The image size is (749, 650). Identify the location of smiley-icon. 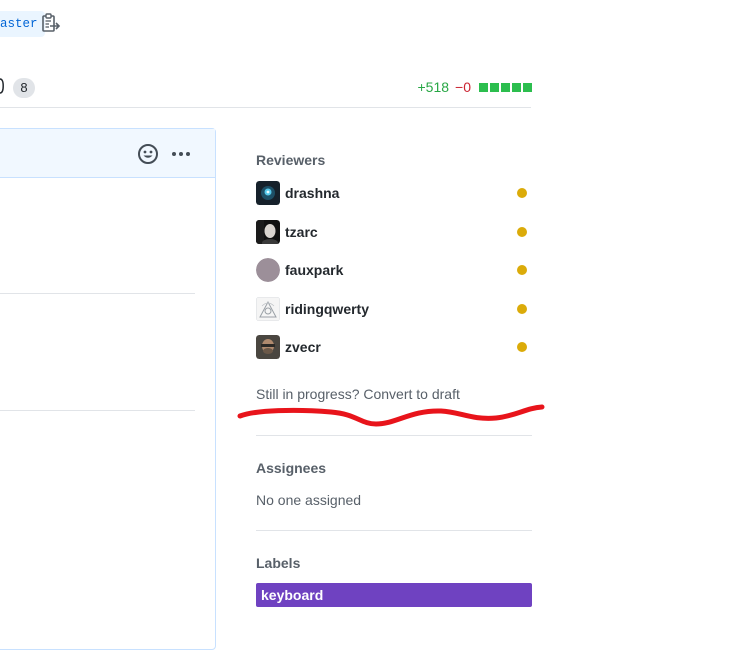
(148, 154).